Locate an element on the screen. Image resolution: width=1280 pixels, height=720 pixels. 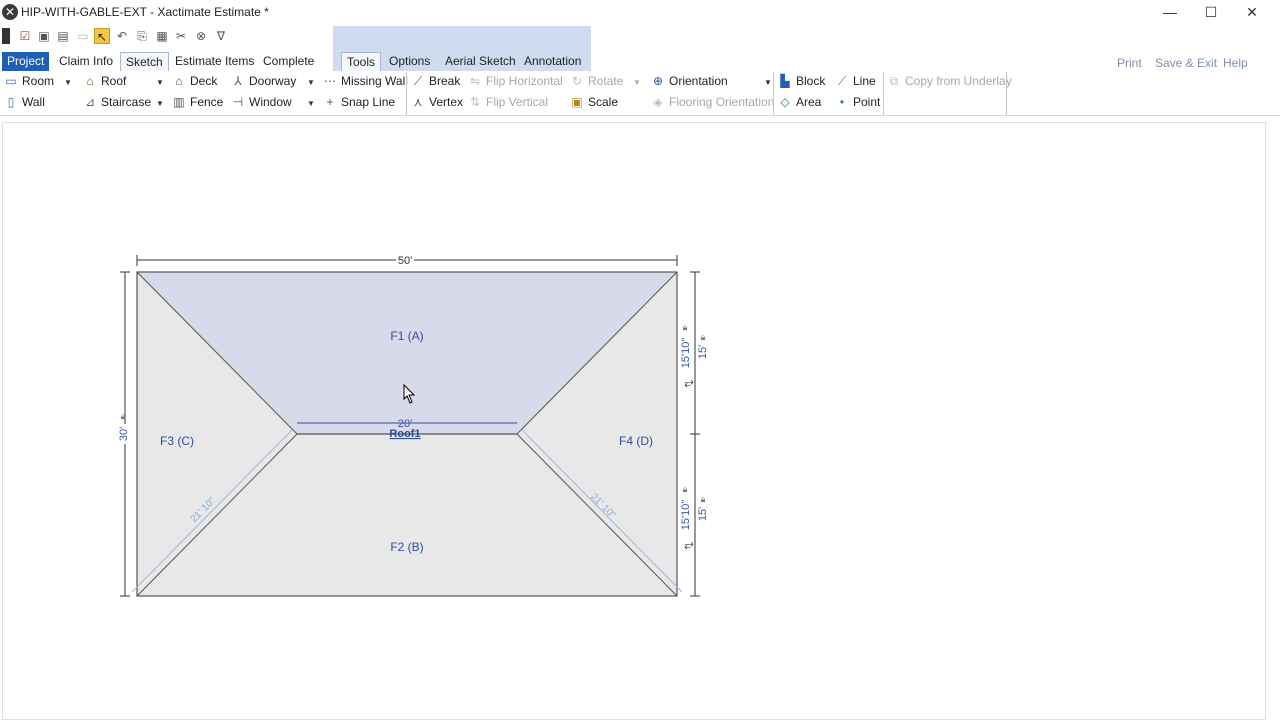
right-lower-inner-dim: 15' is located at coordinates (703, 514).